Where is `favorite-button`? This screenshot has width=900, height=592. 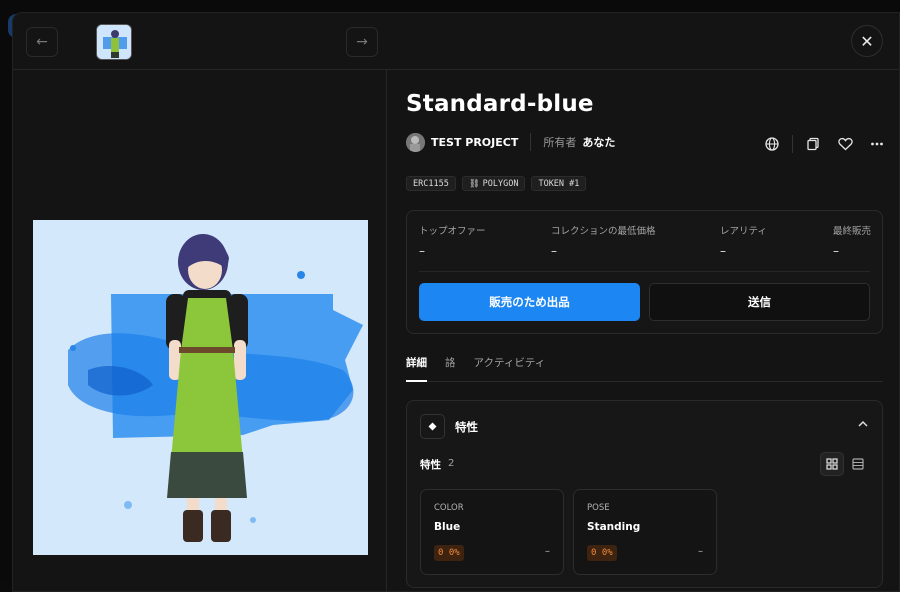
favorite-button is located at coordinates (845, 144).